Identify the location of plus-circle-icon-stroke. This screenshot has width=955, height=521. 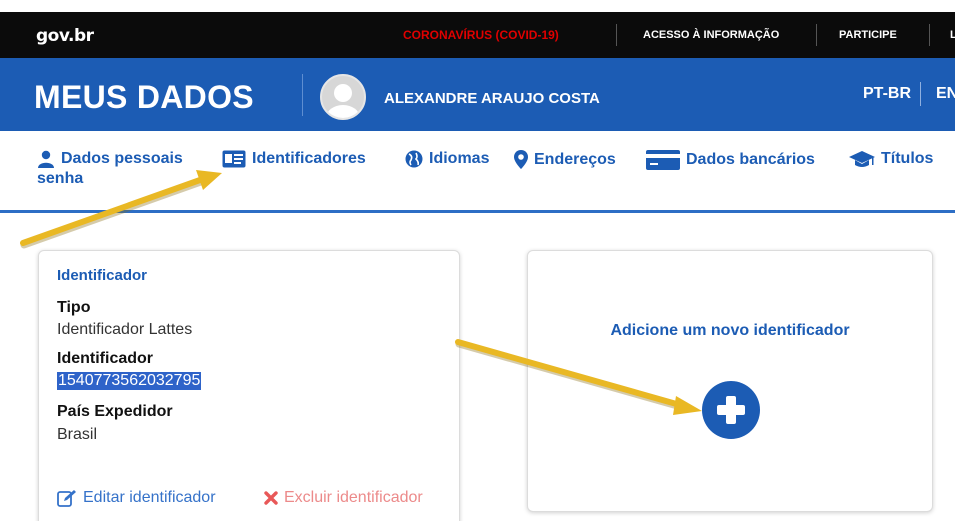
(731, 410).